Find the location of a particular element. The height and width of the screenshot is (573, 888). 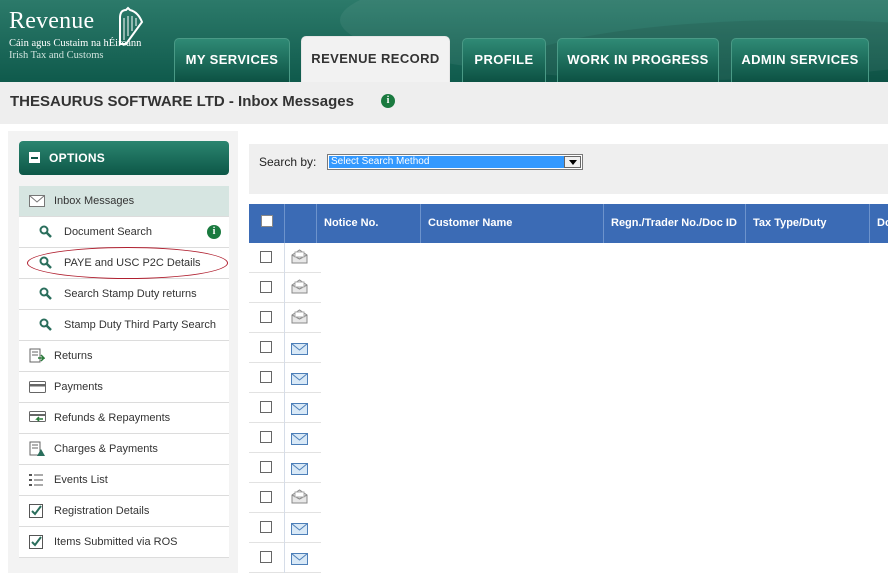

returns-icon is located at coordinates (37, 355).